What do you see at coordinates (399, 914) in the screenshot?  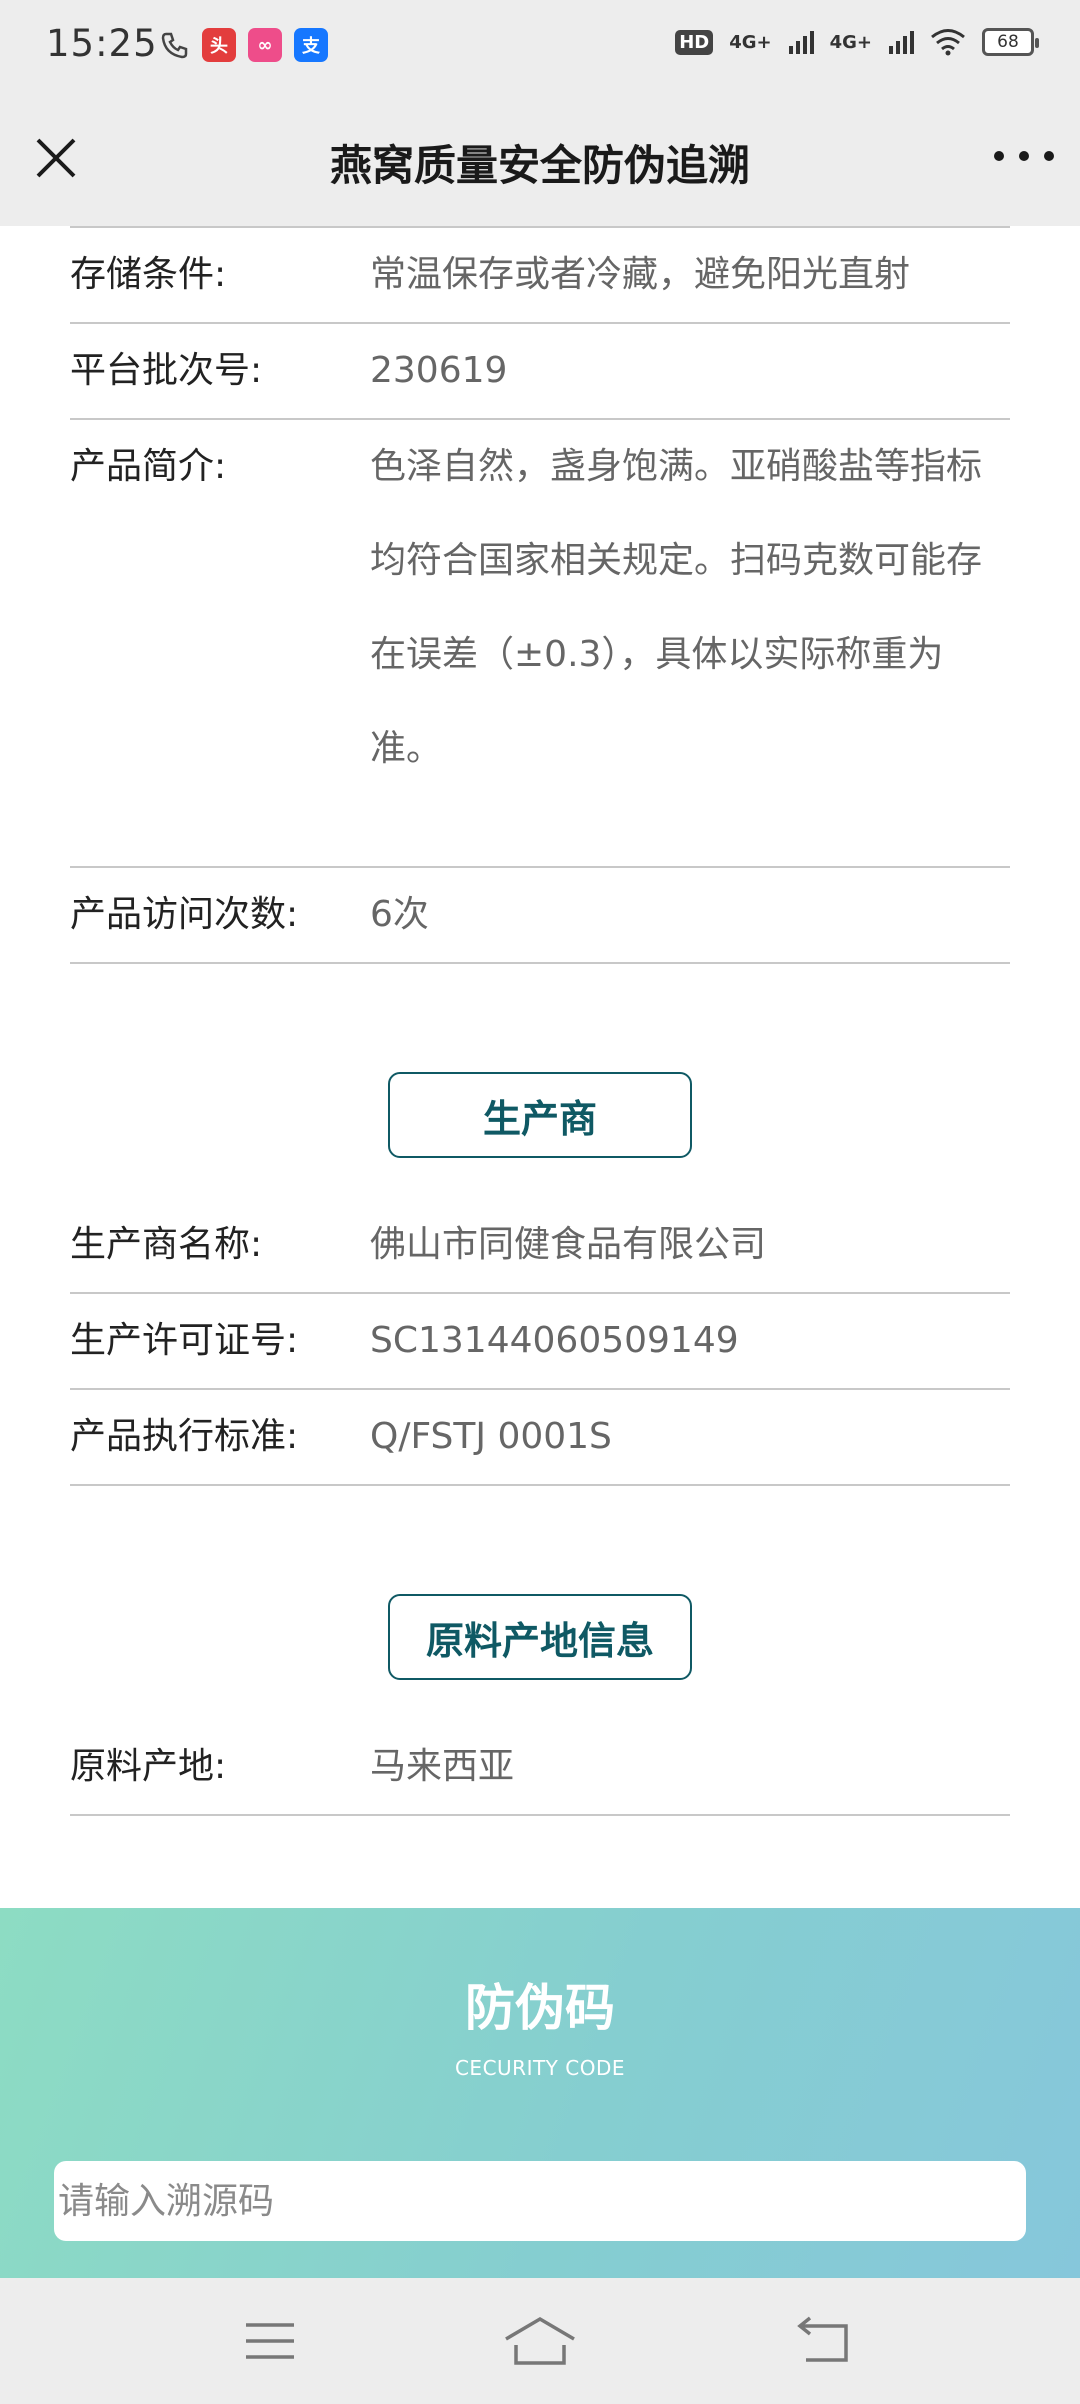 I see `info-value: 6次` at bounding box center [399, 914].